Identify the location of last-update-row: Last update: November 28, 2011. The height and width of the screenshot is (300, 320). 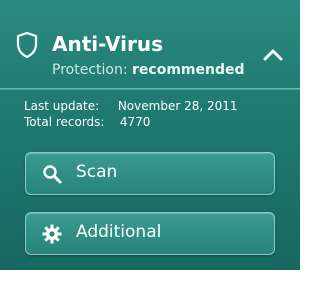
(131, 106).